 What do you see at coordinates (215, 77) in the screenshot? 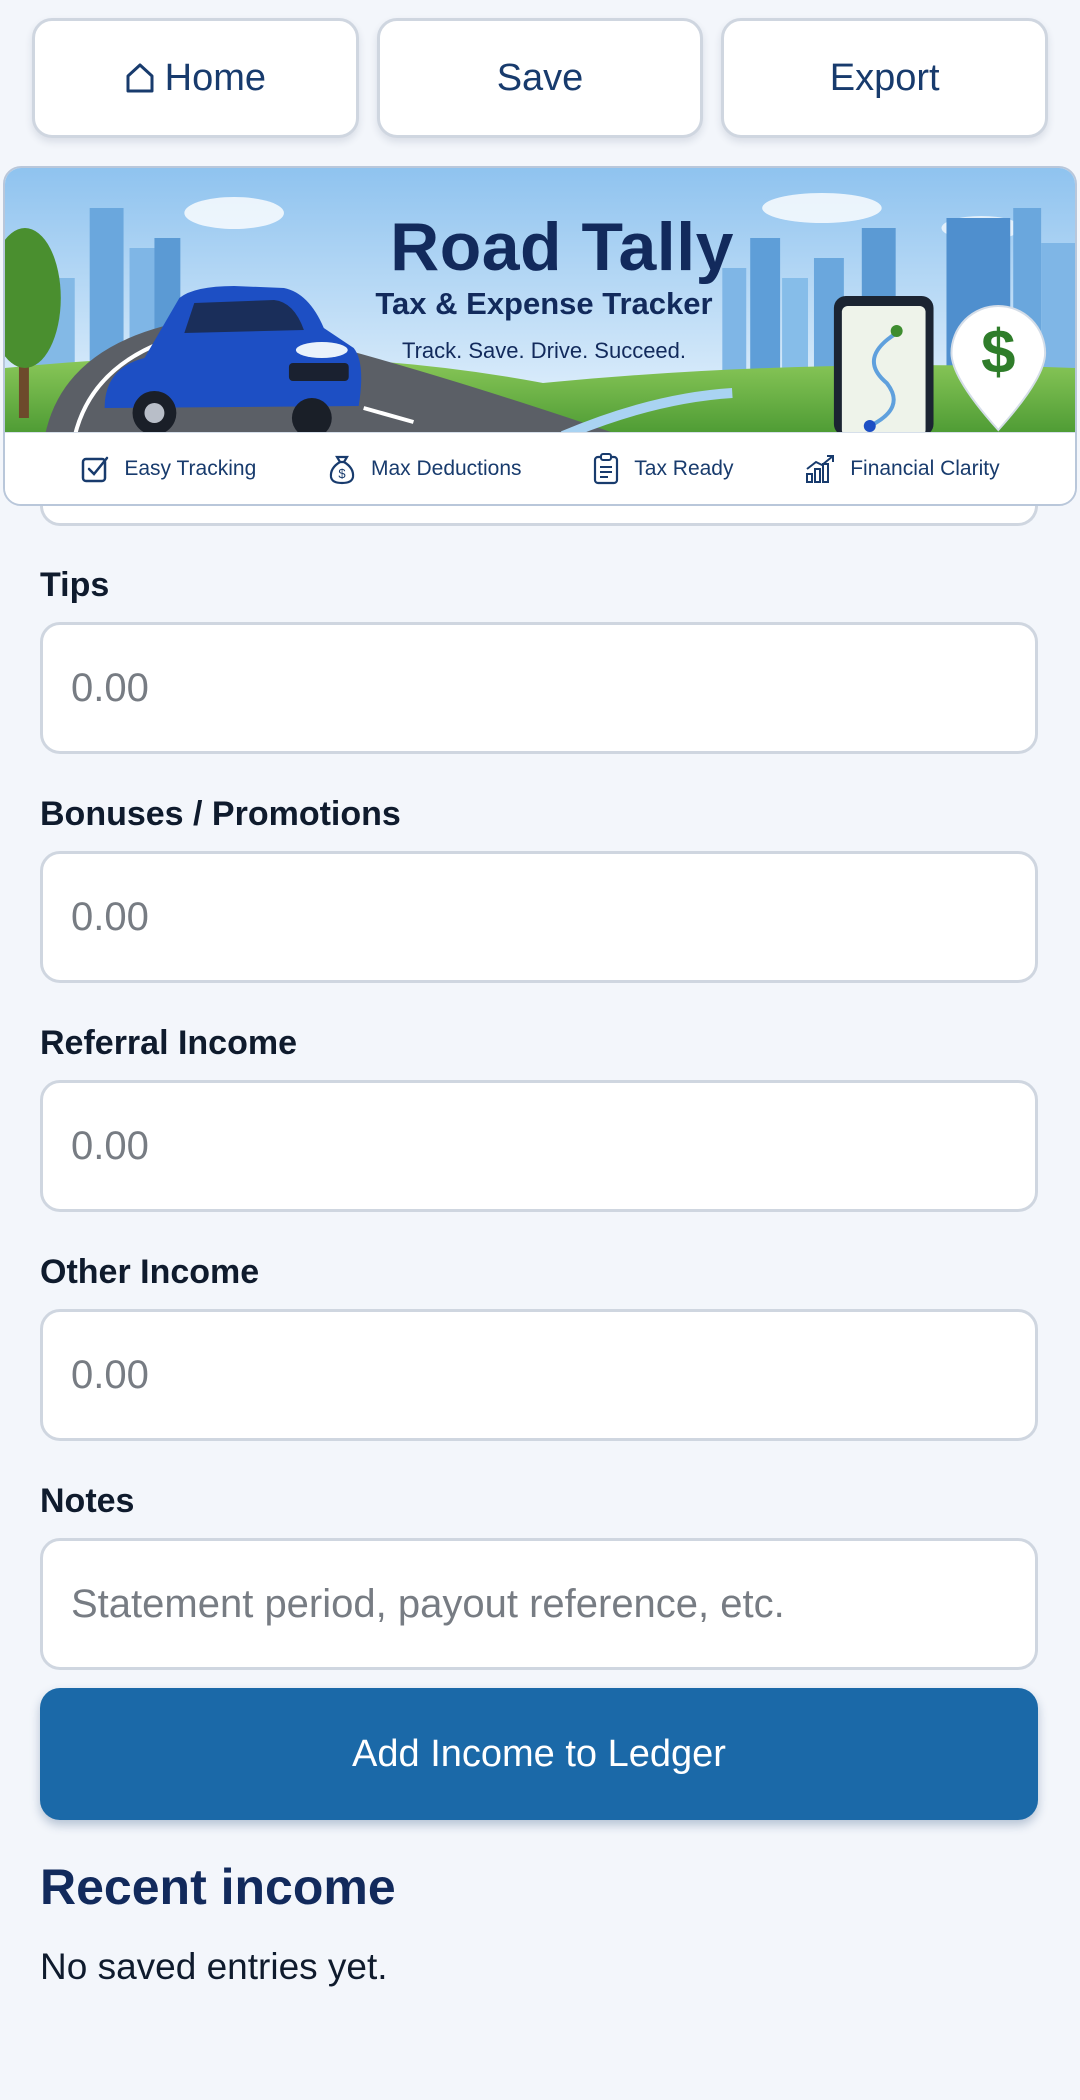
I see `home-button-label: Home` at bounding box center [215, 77].